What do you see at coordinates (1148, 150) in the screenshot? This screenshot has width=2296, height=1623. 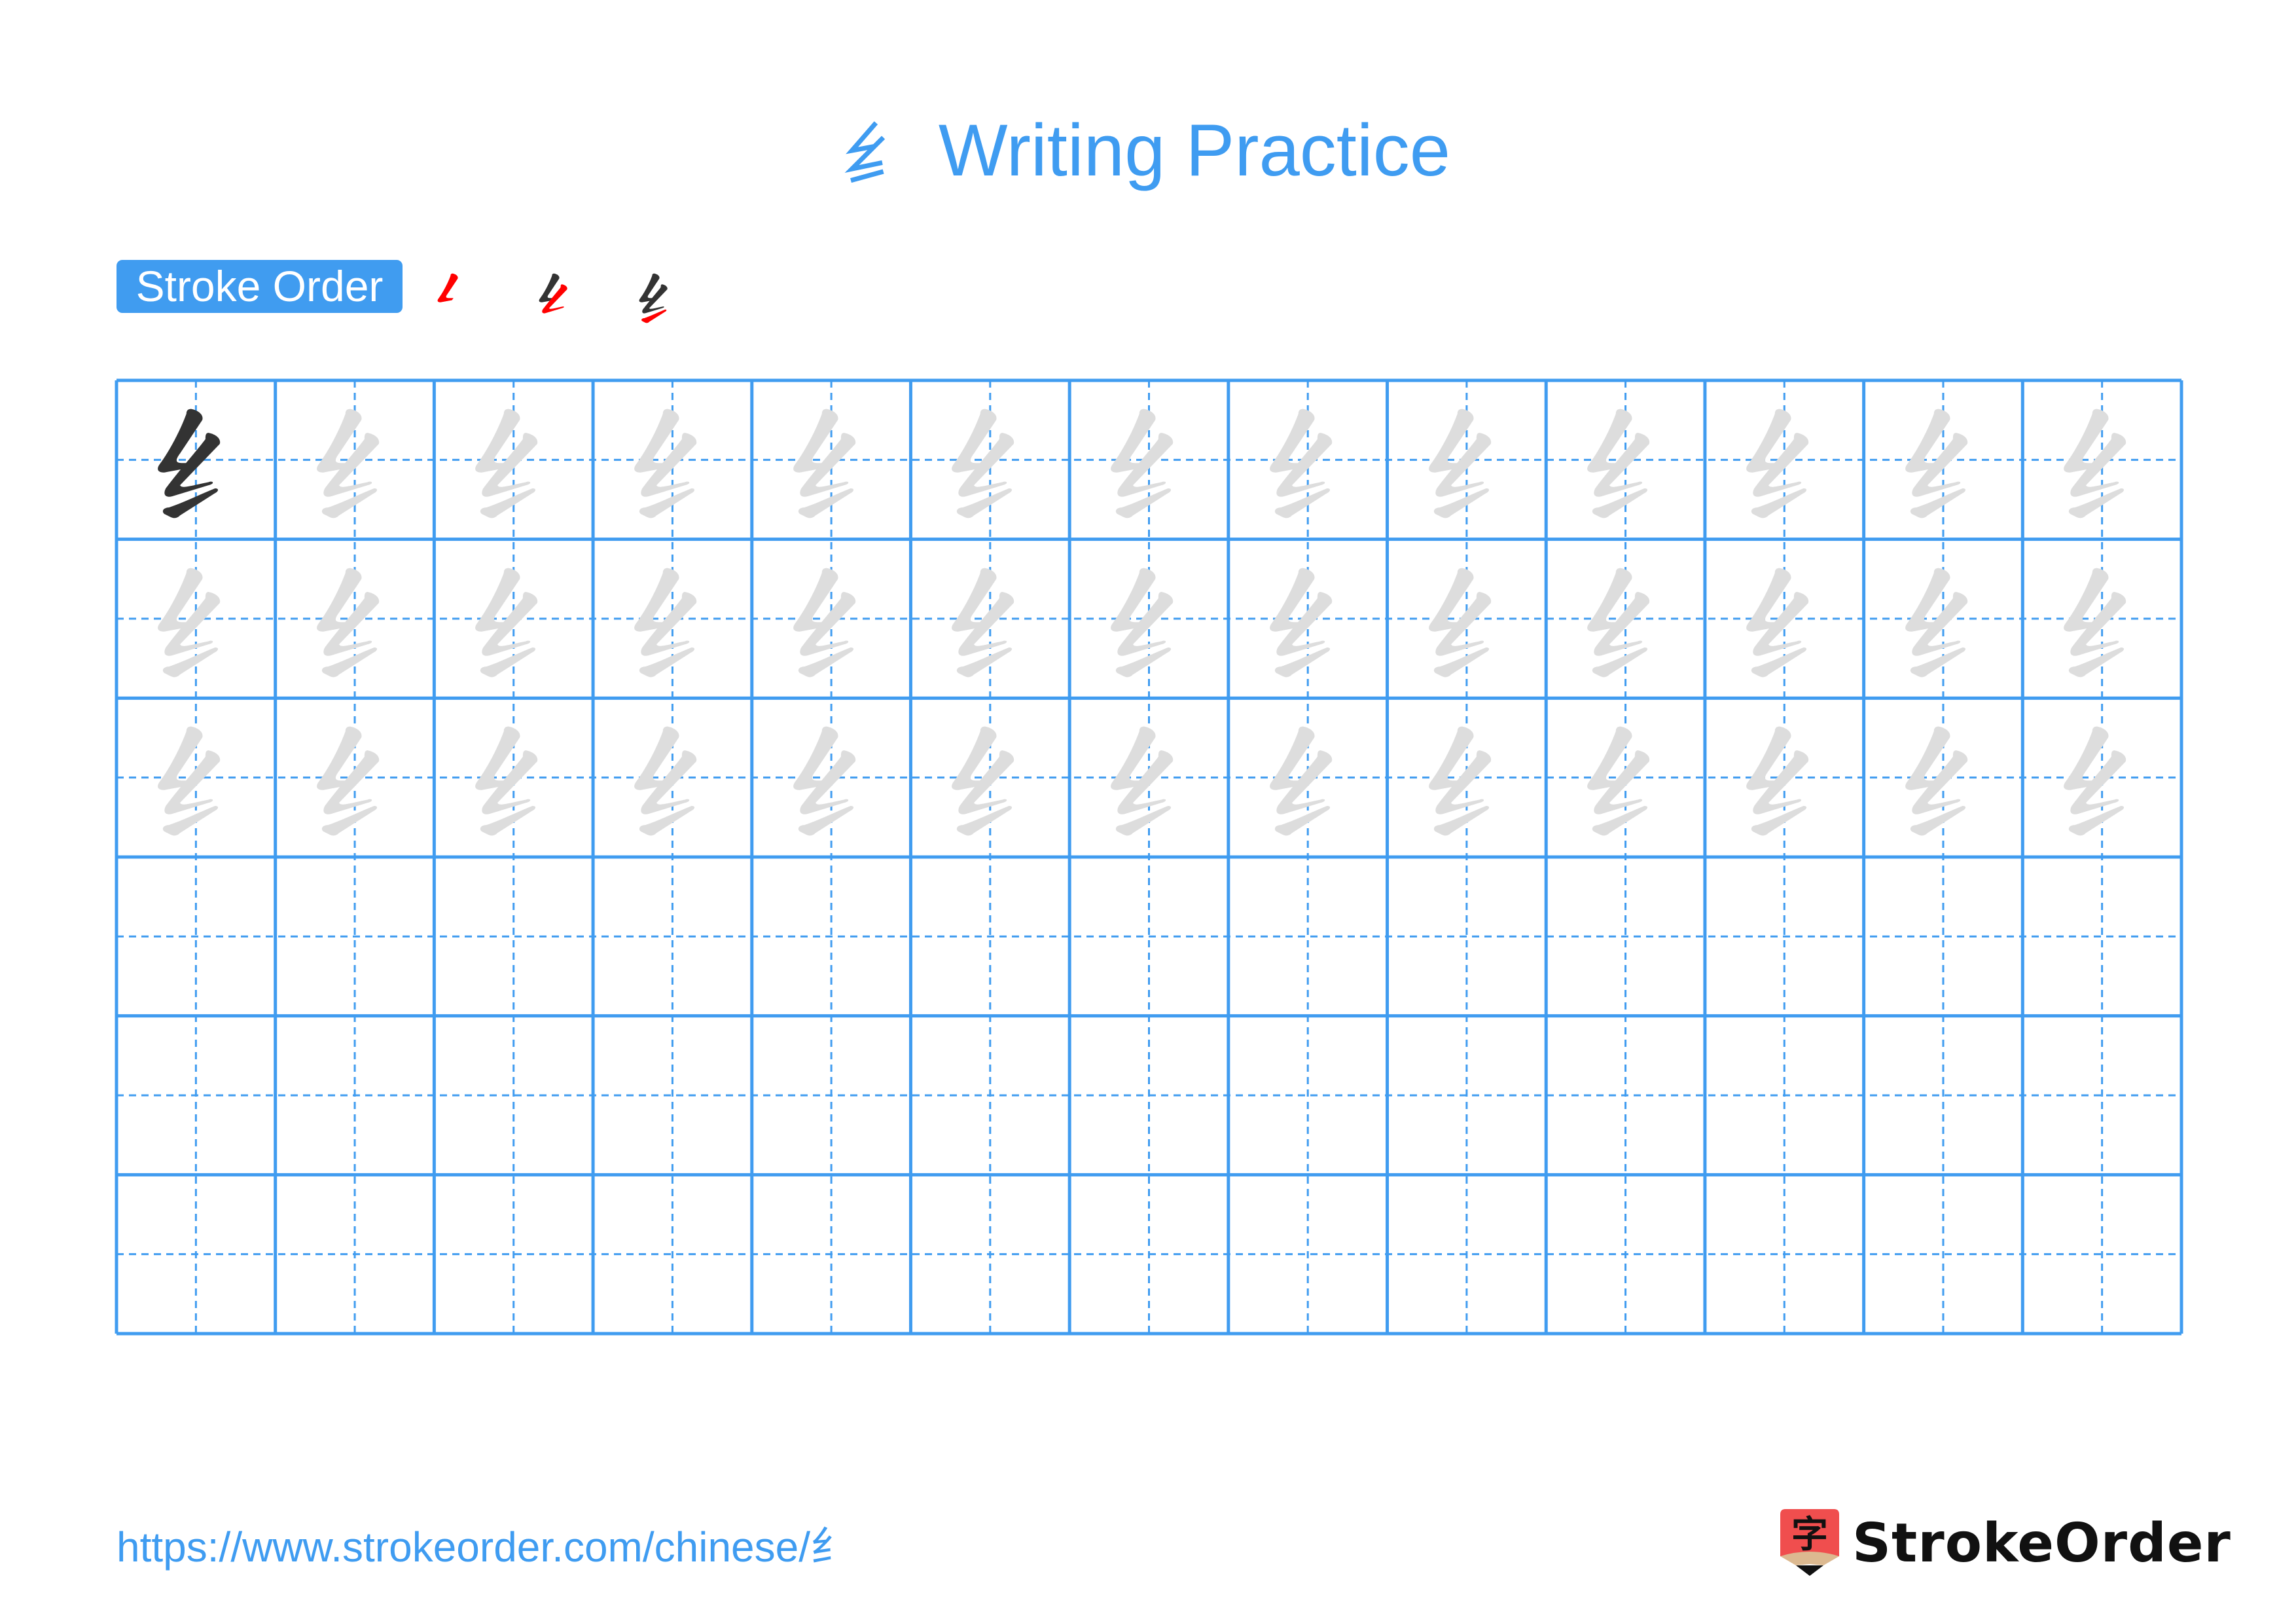 I see `page-title: Writing Practice` at bounding box center [1148, 150].